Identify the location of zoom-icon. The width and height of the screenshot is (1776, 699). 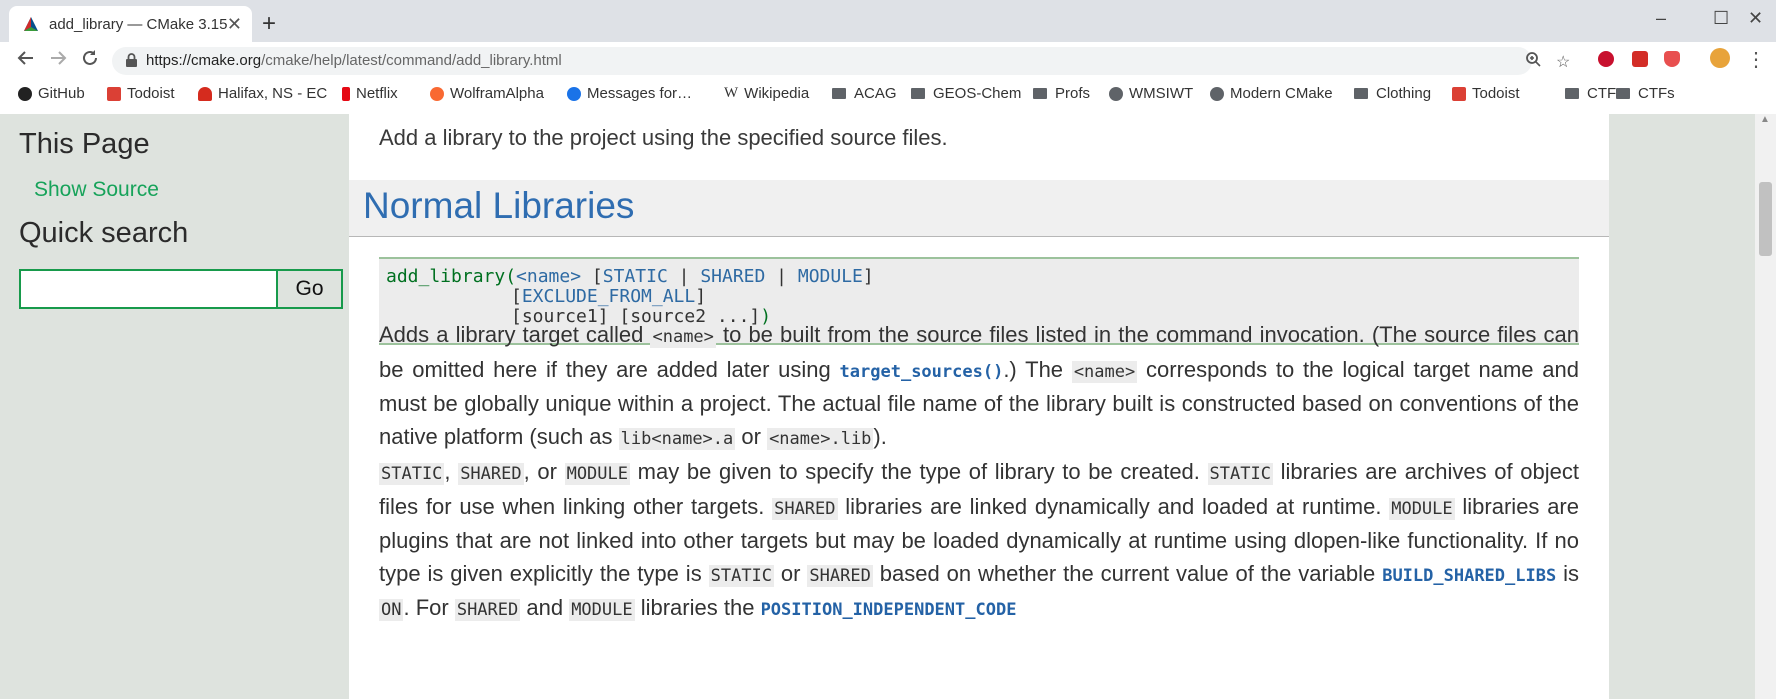
(1533, 62).